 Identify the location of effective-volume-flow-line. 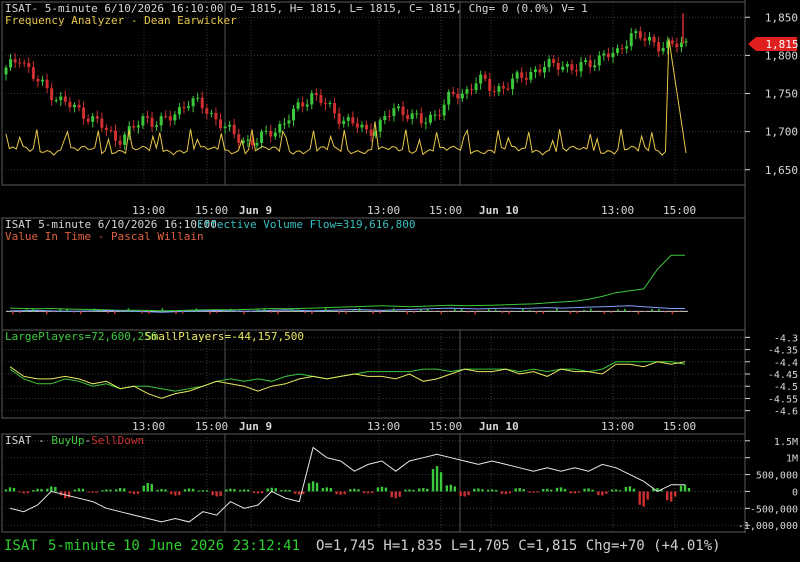
(347, 283).